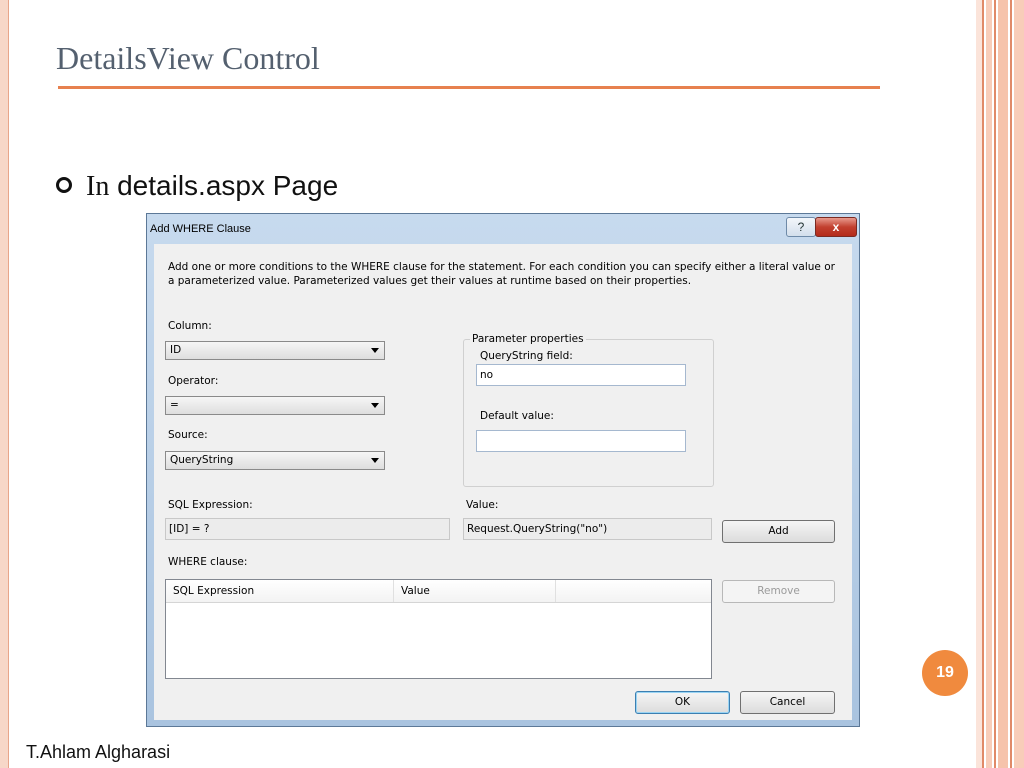 This screenshot has width=1024, height=768. What do you see at coordinates (438, 629) in the screenshot?
I see `where-clause-list: SQL Expression Value` at bounding box center [438, 629].